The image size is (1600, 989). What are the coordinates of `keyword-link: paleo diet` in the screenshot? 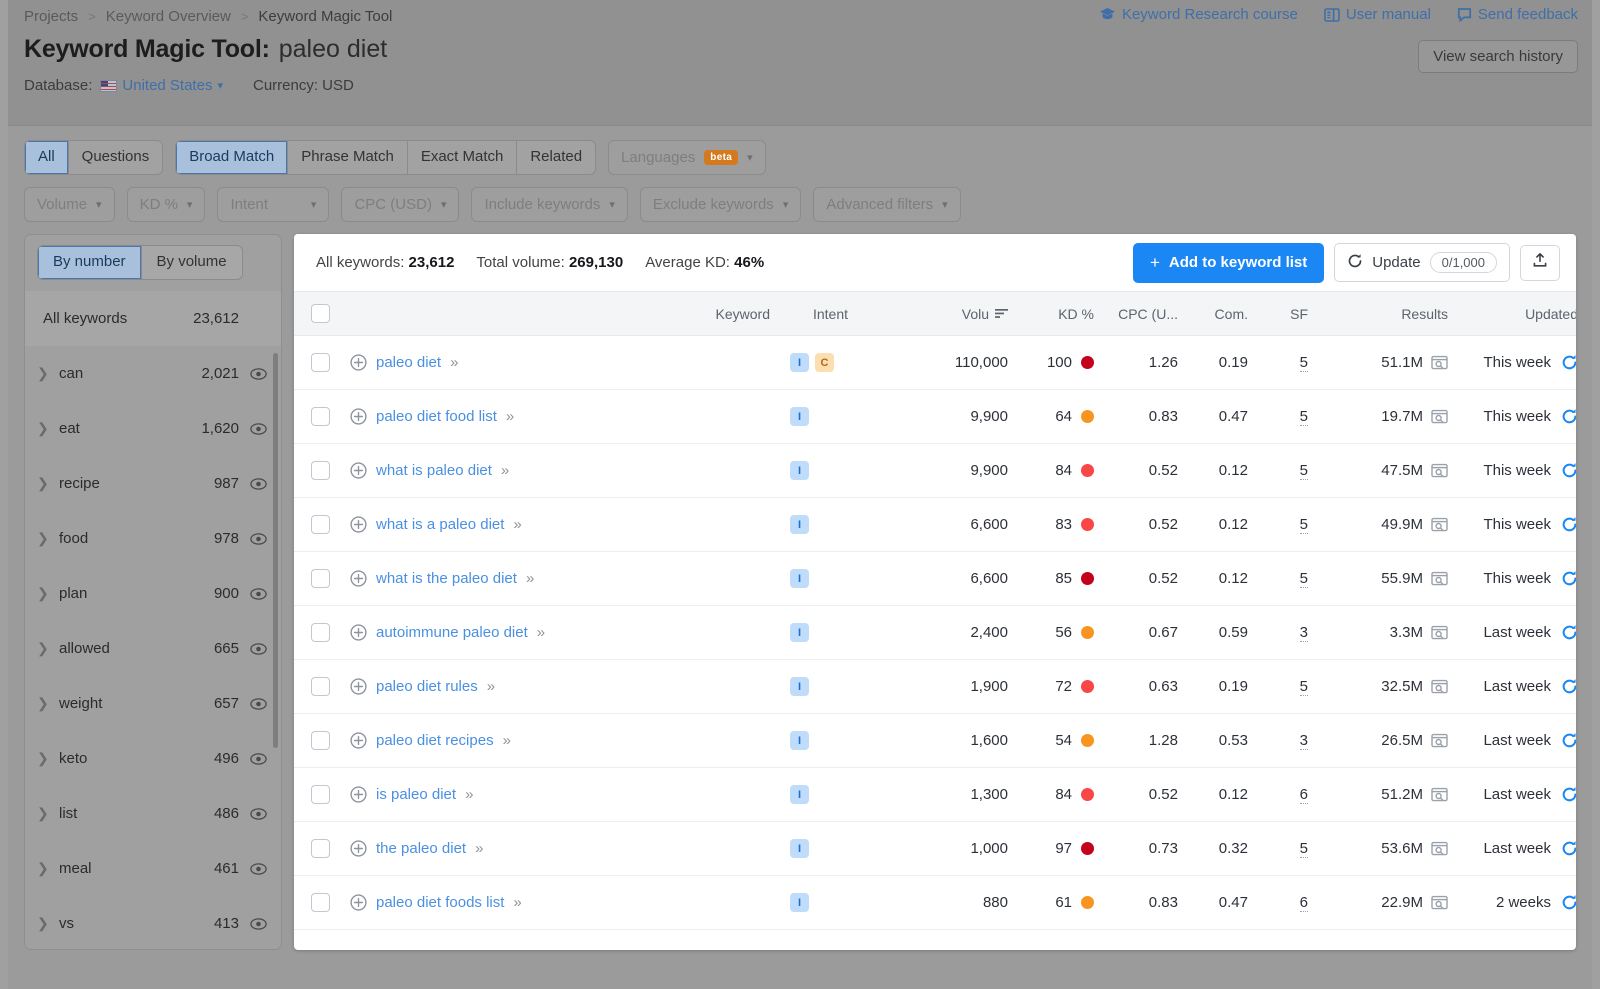 It's located at (408, 362).